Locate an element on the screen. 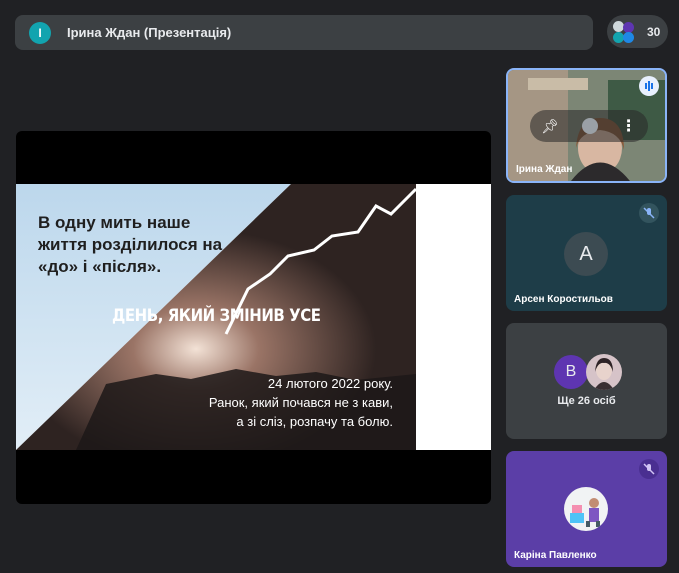 This screenshot has height=573, width=679. presenter-avatar: І is located at coordinates (40, 32).